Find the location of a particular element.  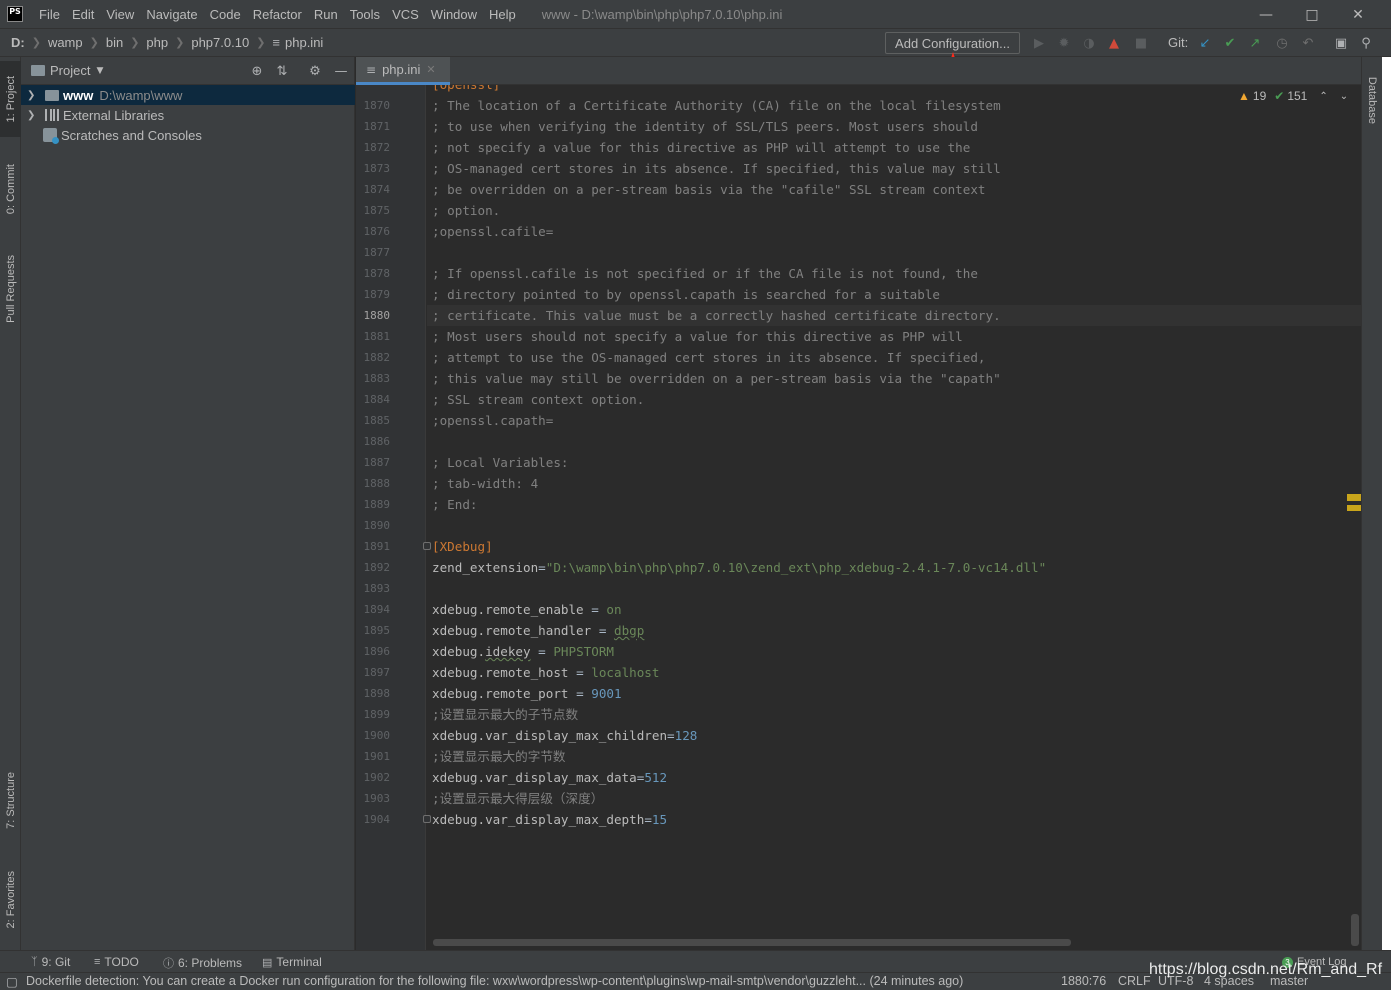

ini-value: 512 is located at coordinates (656, 777).